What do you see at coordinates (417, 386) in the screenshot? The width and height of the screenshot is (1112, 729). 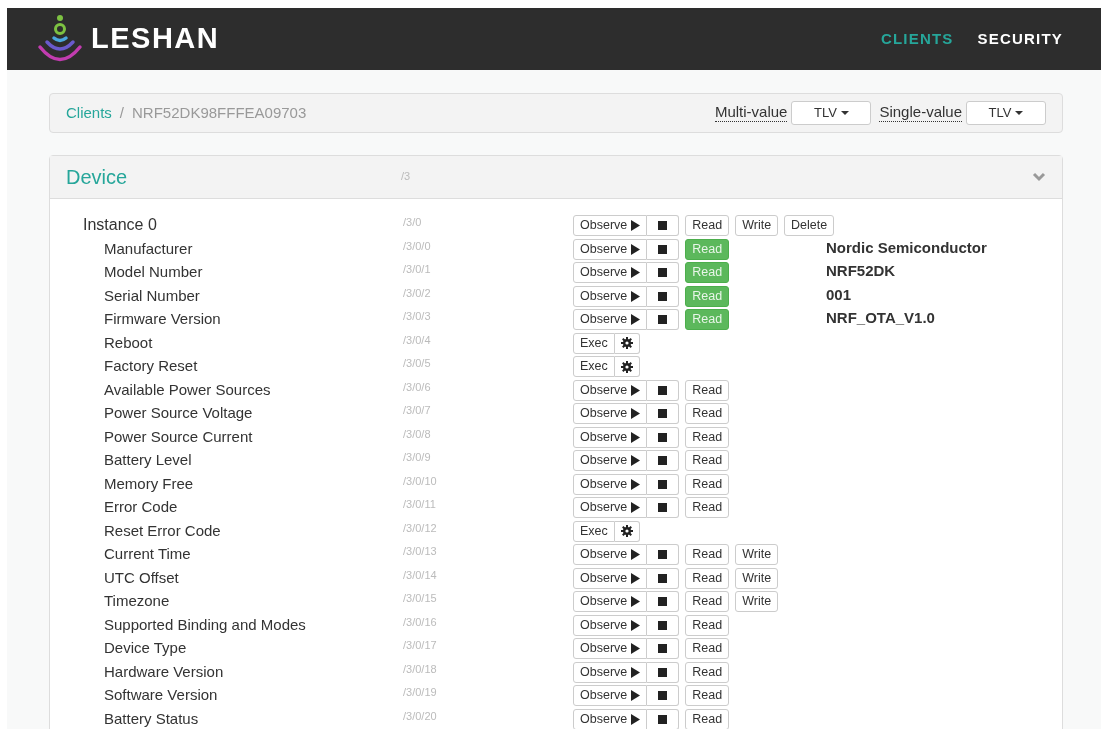 I see `resource-path: /3/0/6` at bounding box center [417, 386].